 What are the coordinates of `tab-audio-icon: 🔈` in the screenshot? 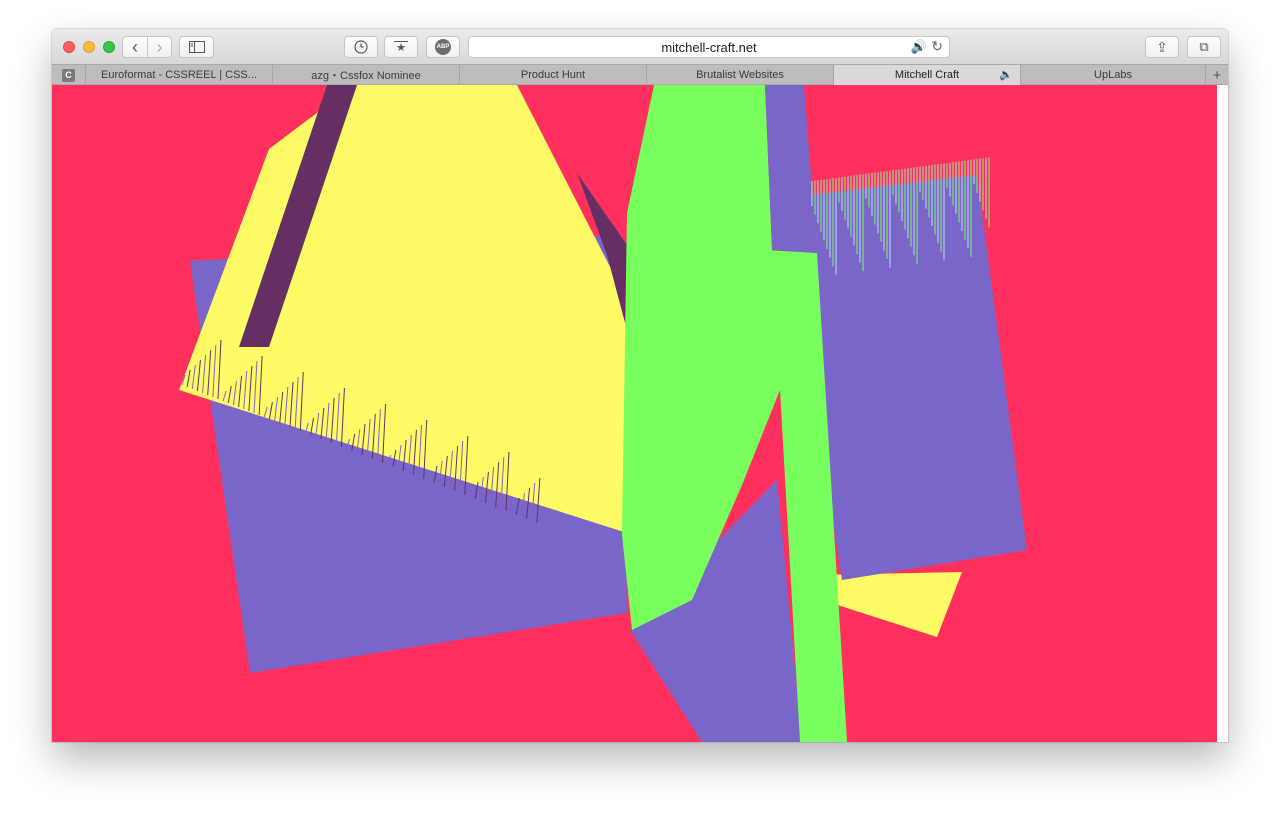 It's located at (1006, 74).